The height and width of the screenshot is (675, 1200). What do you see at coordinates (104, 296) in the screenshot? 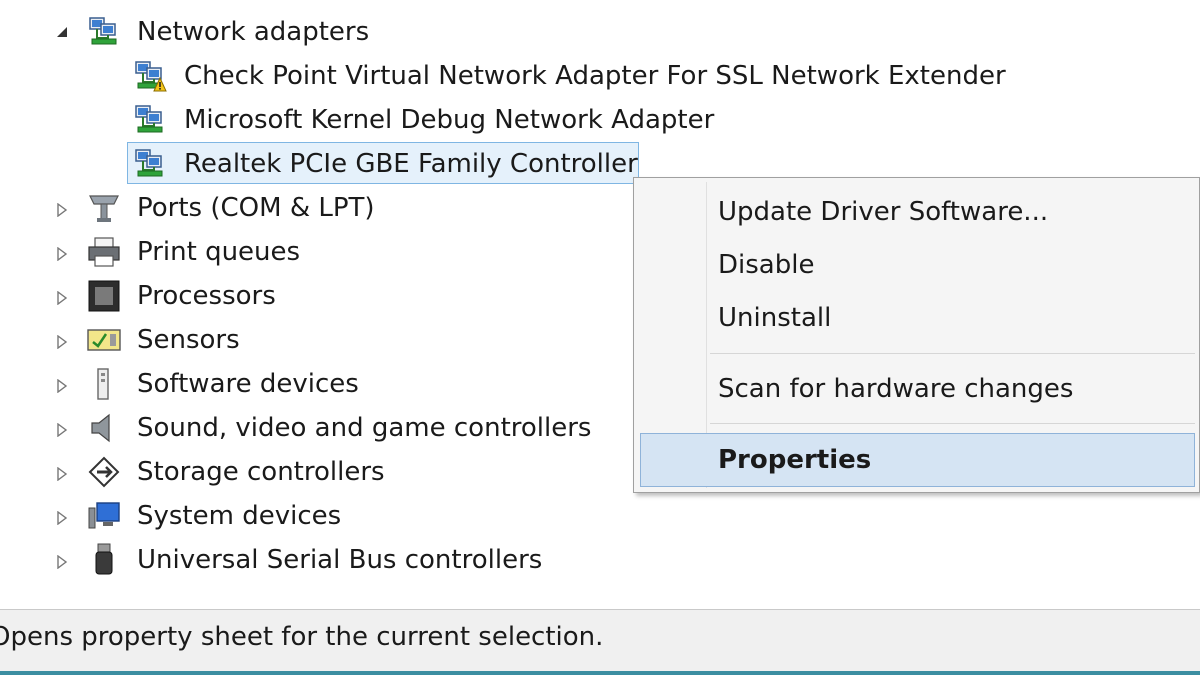
I see `processor-icon` at bounding box center [104, 296].